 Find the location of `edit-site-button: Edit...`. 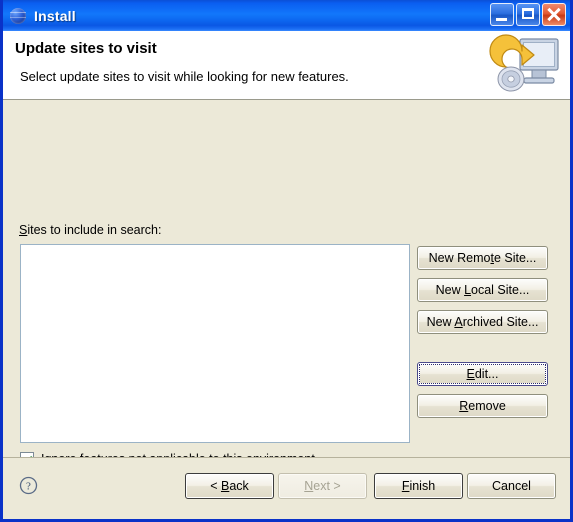

edit-site-button: Edit... is located at coordinates (482, 374).